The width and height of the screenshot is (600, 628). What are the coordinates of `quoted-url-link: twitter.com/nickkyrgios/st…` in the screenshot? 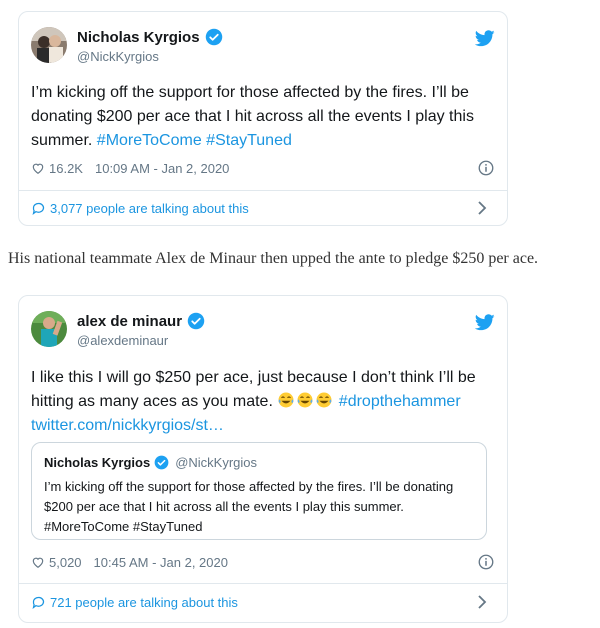 It's located at (127, 425).